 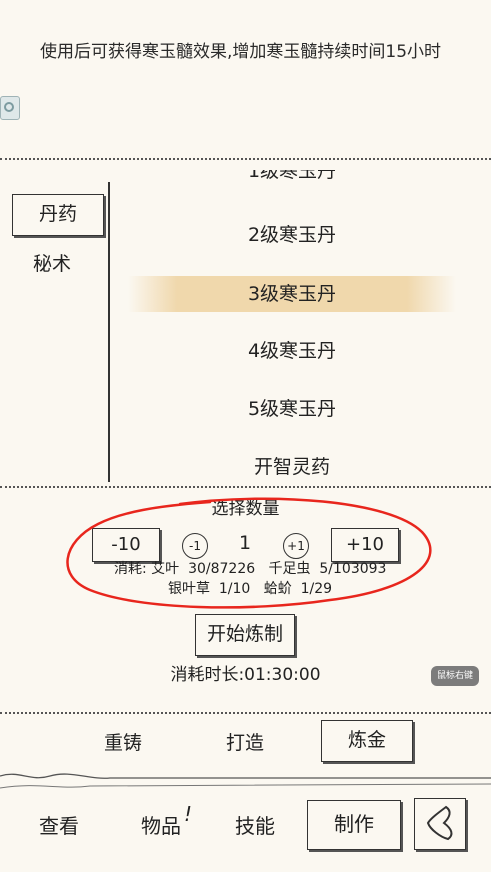 What do you see at coordinates (245, 487) in the screenshot?
I see `divider-middle` at bounding box center [245, 487].